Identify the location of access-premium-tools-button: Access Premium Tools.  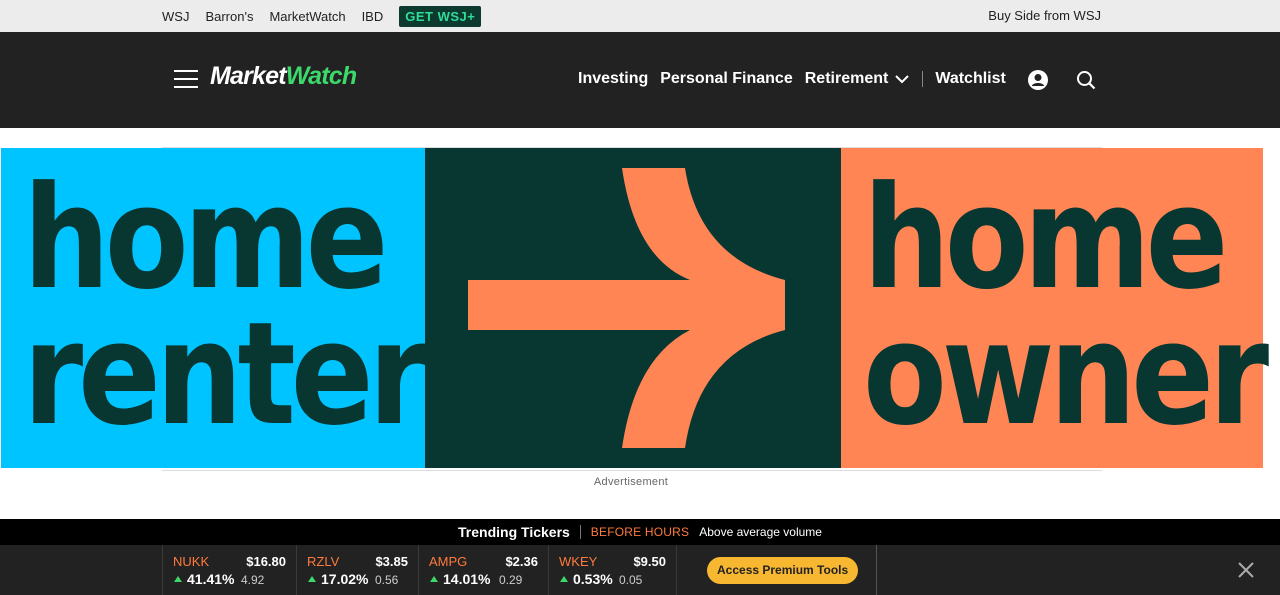
(783, 570).